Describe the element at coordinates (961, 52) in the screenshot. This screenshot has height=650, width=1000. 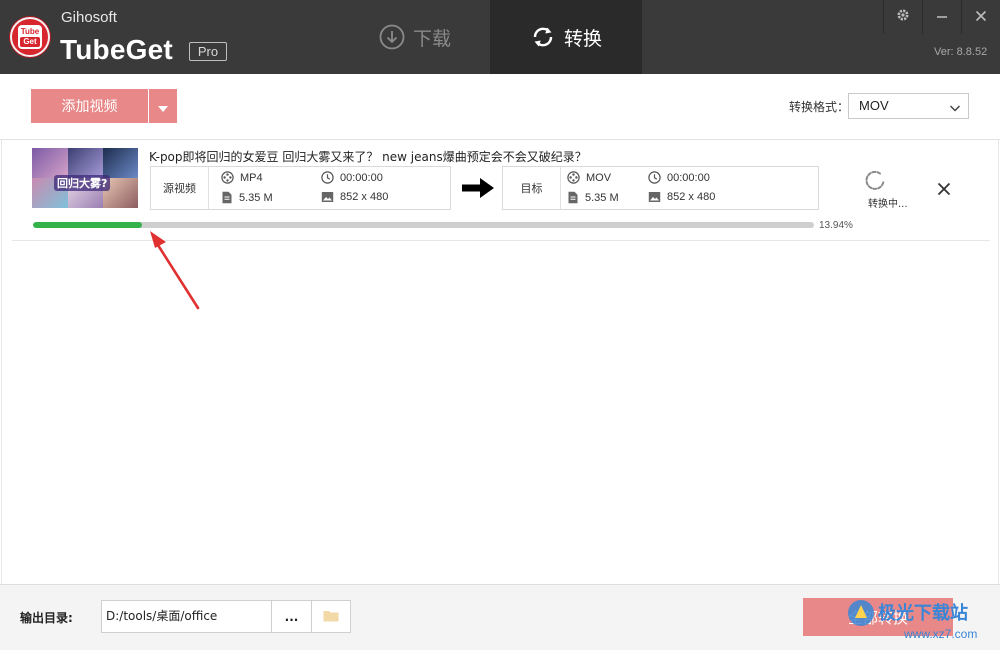
I see `version-label: Ver: 8.8.52` at that location.